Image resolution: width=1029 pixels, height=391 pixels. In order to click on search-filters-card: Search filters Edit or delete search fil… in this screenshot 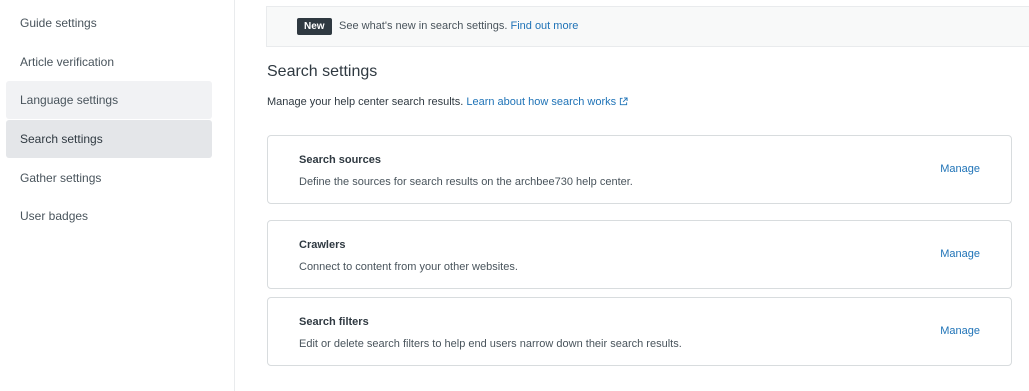, I will do `click(639, 331)`.